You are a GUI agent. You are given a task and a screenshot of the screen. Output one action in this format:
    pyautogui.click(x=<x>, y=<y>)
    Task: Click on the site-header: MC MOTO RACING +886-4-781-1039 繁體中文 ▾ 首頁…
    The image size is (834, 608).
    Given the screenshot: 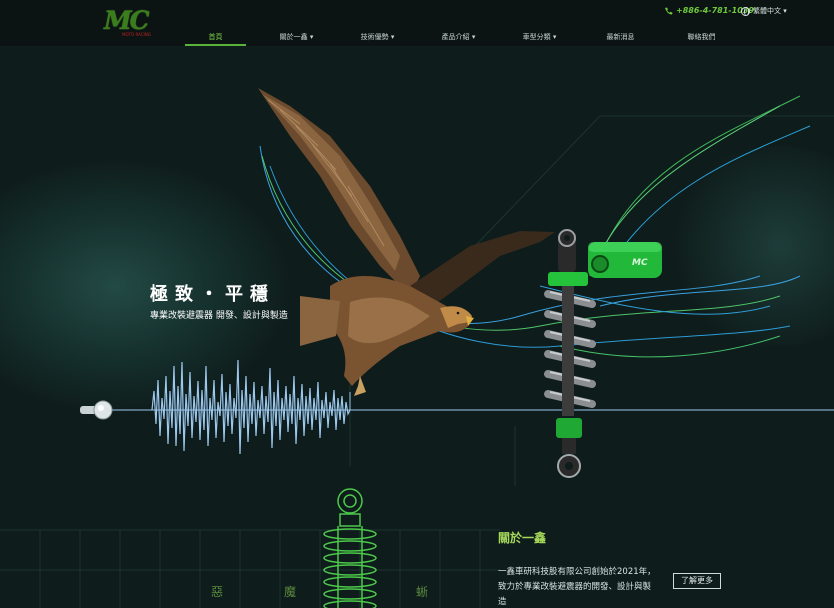 What is the action you would take?
    pyautogui.click(x=417, y=23)
    